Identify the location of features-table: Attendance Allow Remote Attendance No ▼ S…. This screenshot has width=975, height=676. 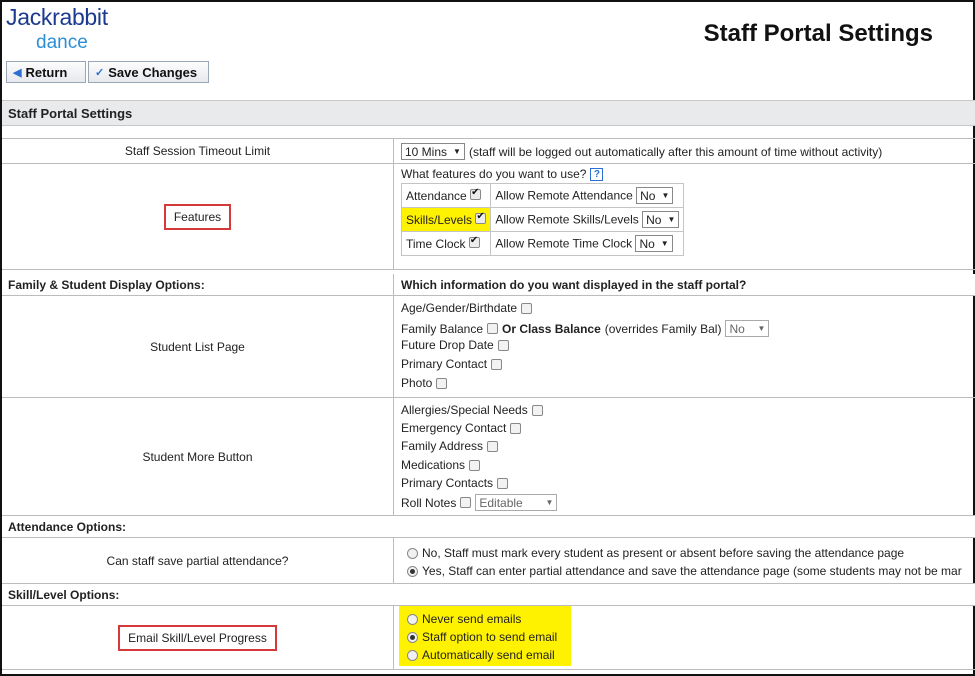
(542, 219).